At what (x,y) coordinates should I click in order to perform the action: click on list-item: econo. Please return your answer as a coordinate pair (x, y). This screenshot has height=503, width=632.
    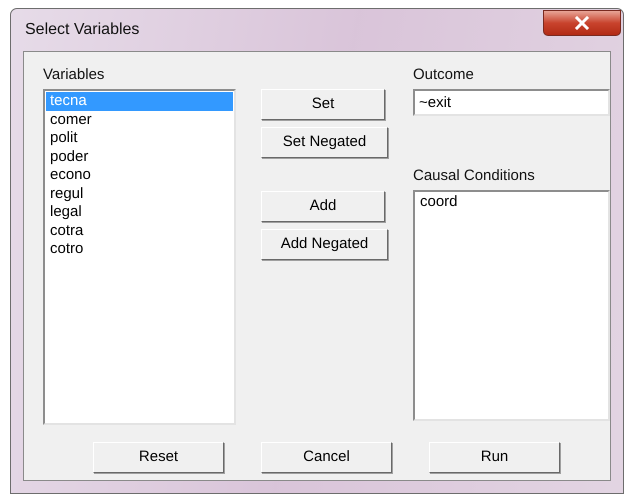
    Looking at the image, I should click on (139, 175).